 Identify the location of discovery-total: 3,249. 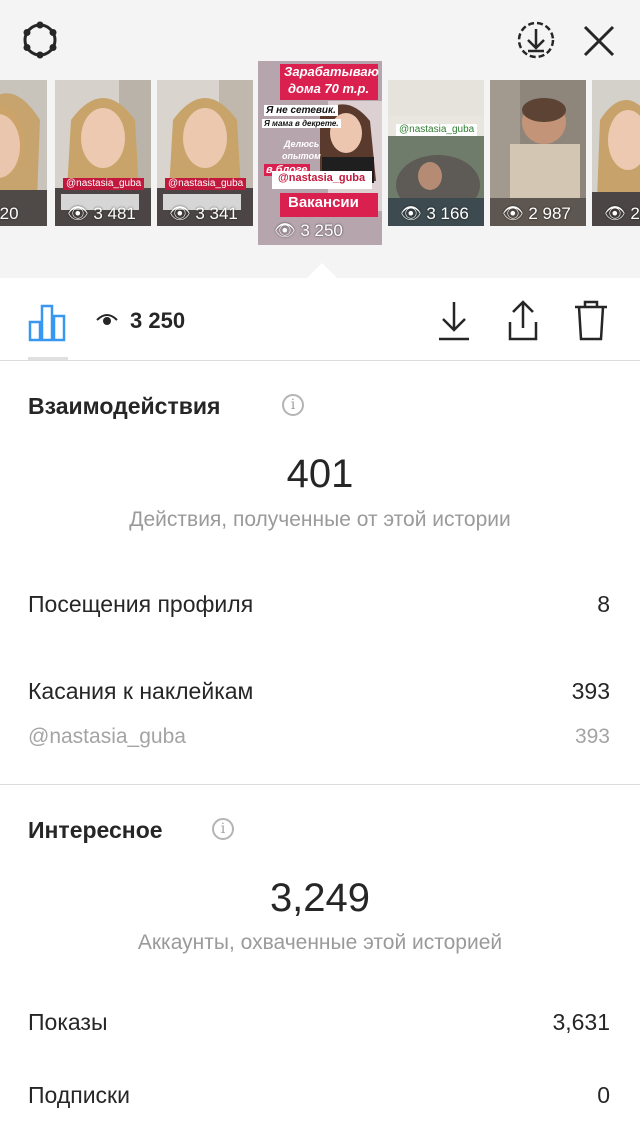
(320, 898).